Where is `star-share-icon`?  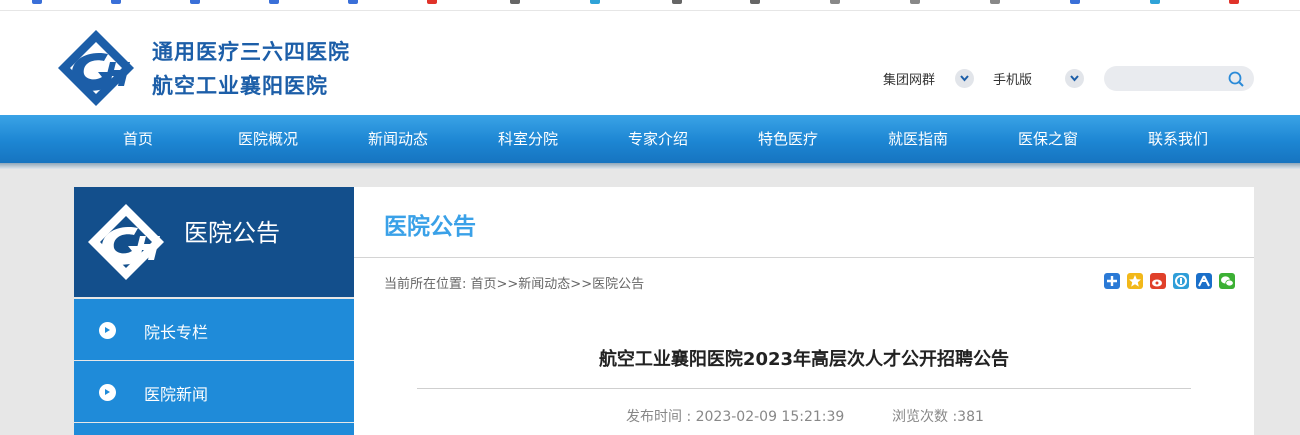 star-share-icon is located at coordinates (1135, 281).